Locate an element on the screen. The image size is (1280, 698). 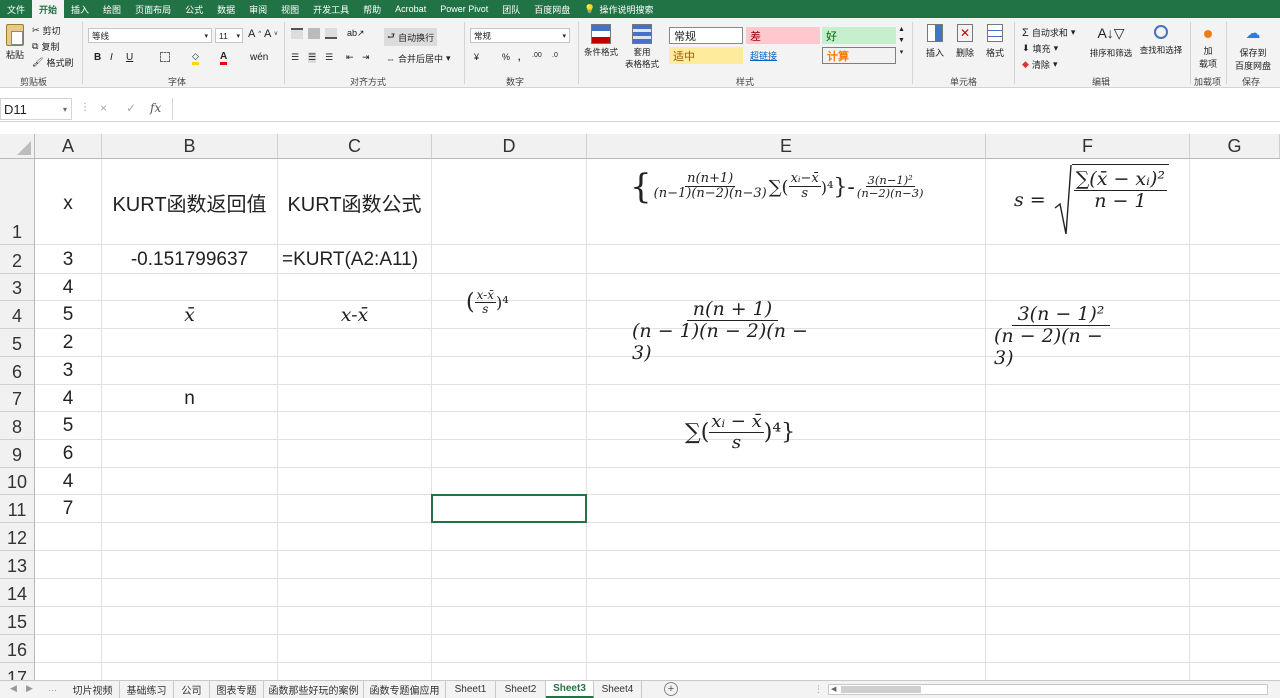
delete-cells-button: ✕ 删除 is located at coordinates (965, 41).